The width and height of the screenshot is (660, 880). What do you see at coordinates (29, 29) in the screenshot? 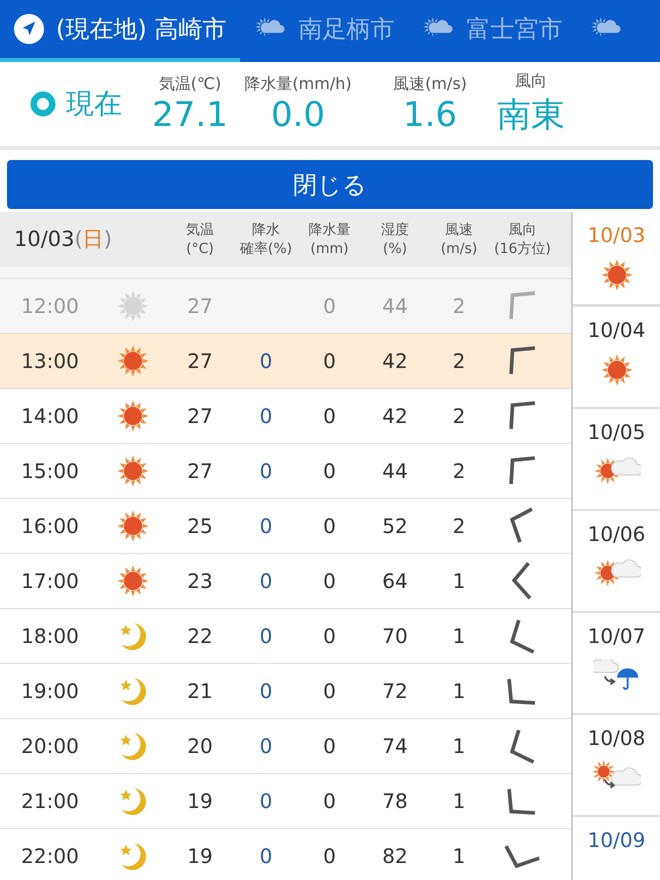
I see `location-icon` at bounding box center [29, 29].